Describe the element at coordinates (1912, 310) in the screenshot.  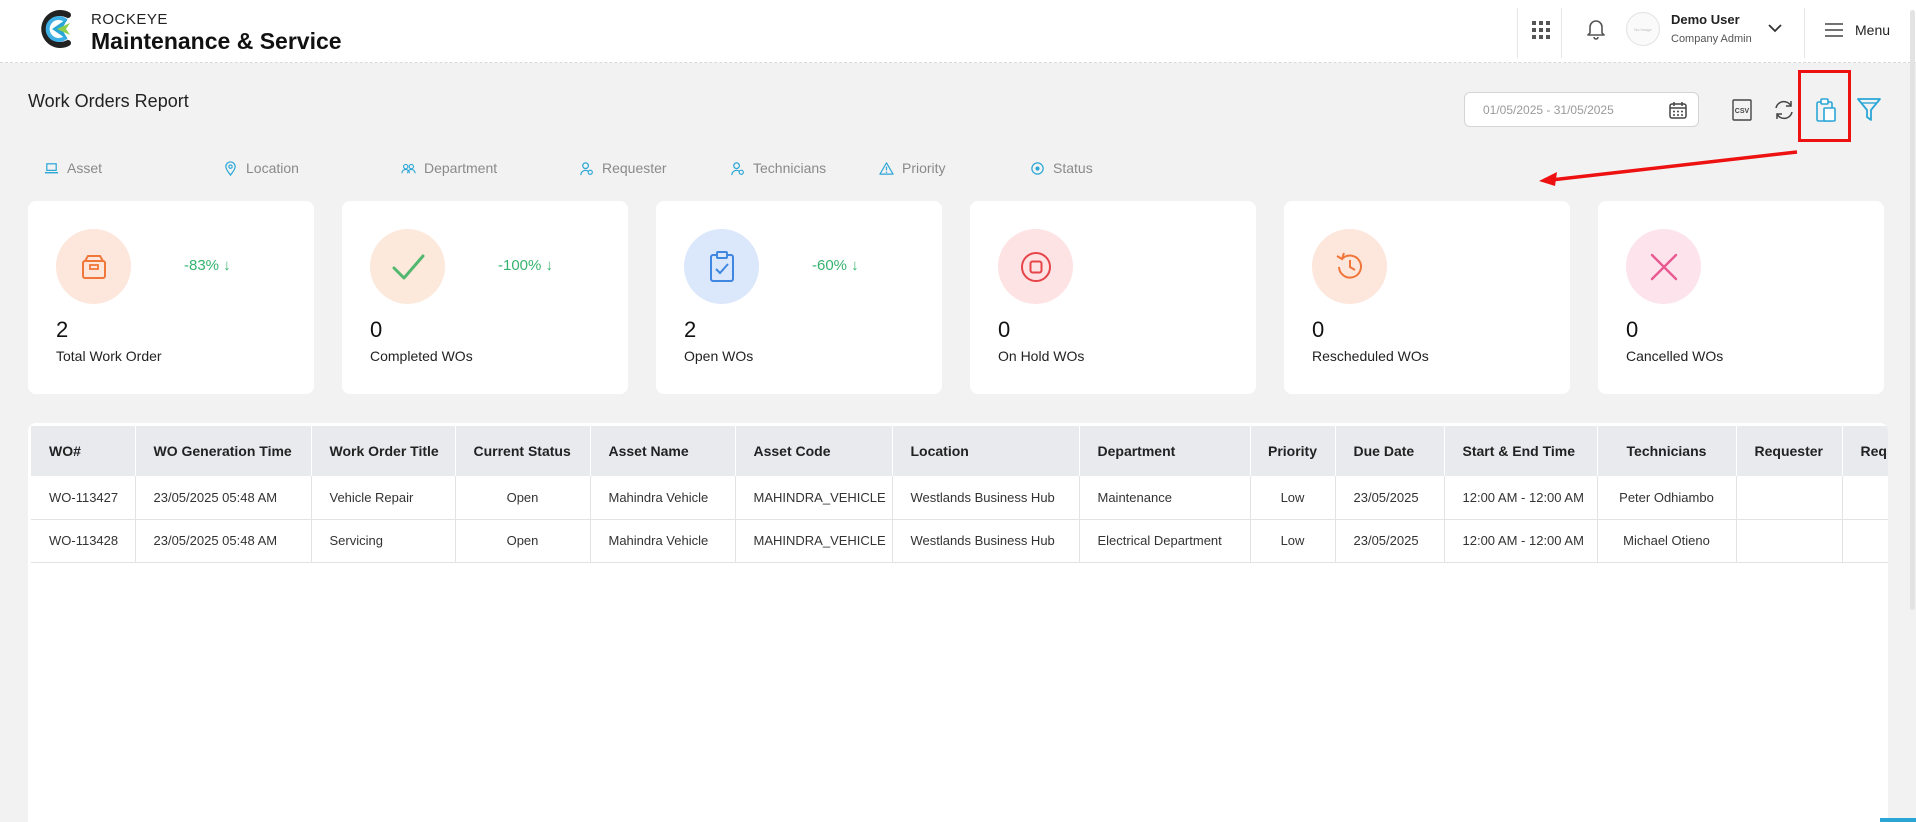
I see `page-scrollbar` at that location.